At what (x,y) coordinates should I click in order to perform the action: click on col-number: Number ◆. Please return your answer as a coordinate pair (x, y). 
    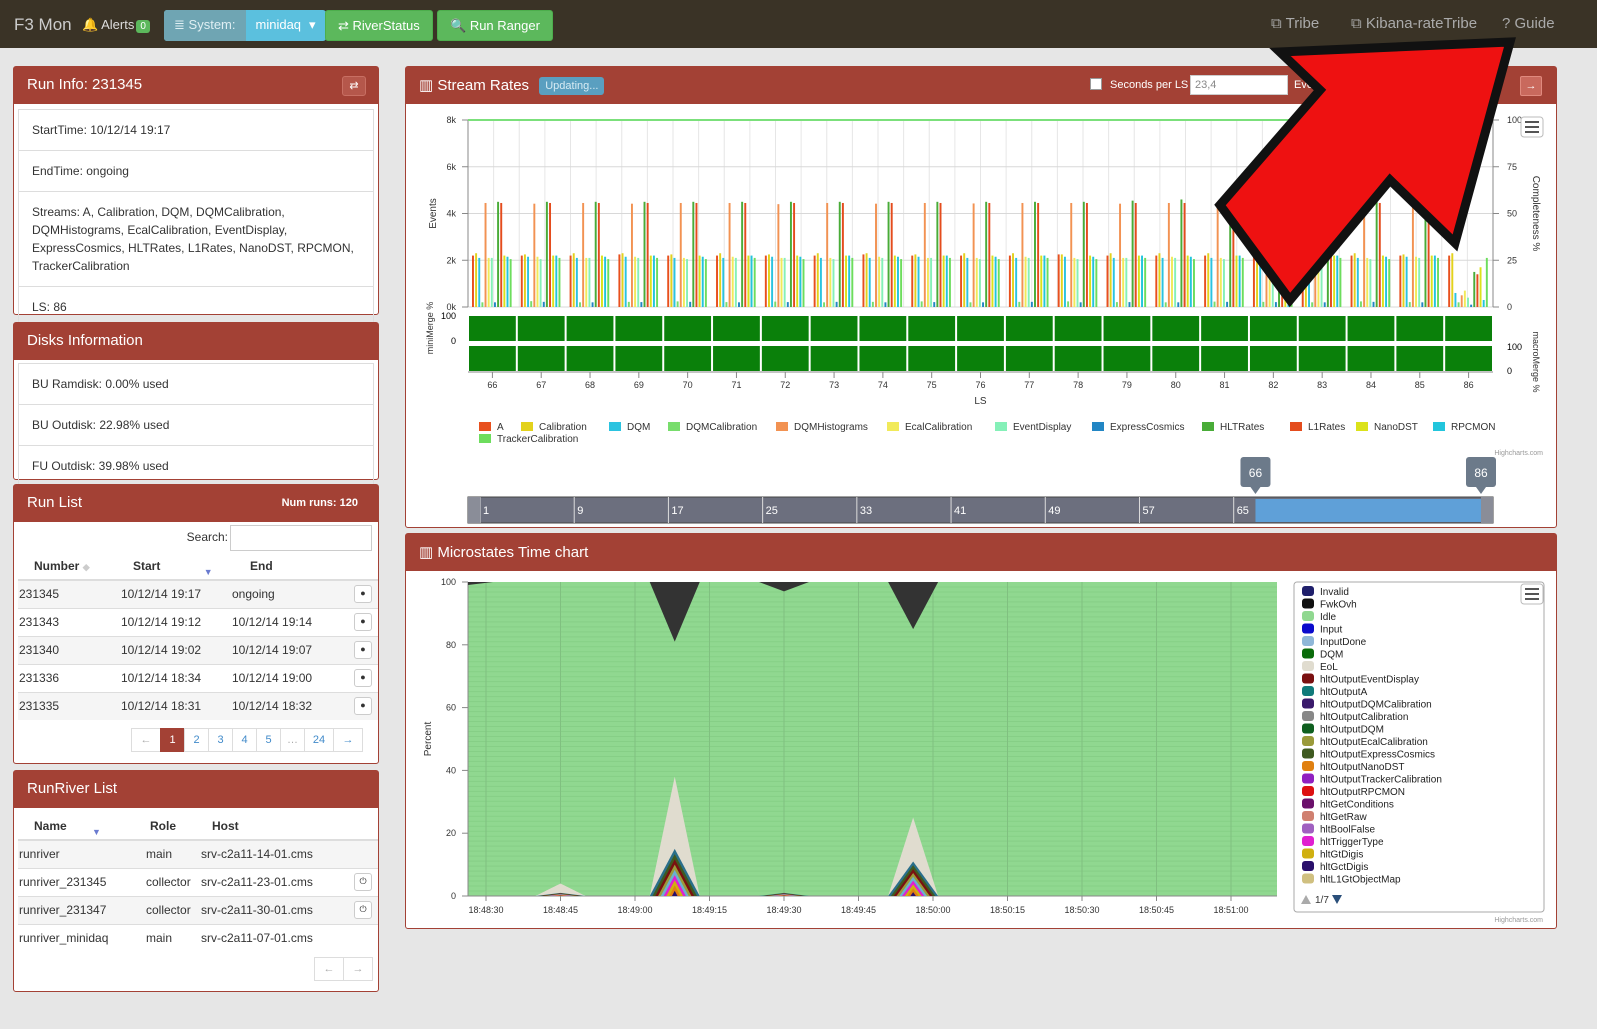
    Looking at the image, I should click on (68, 566).